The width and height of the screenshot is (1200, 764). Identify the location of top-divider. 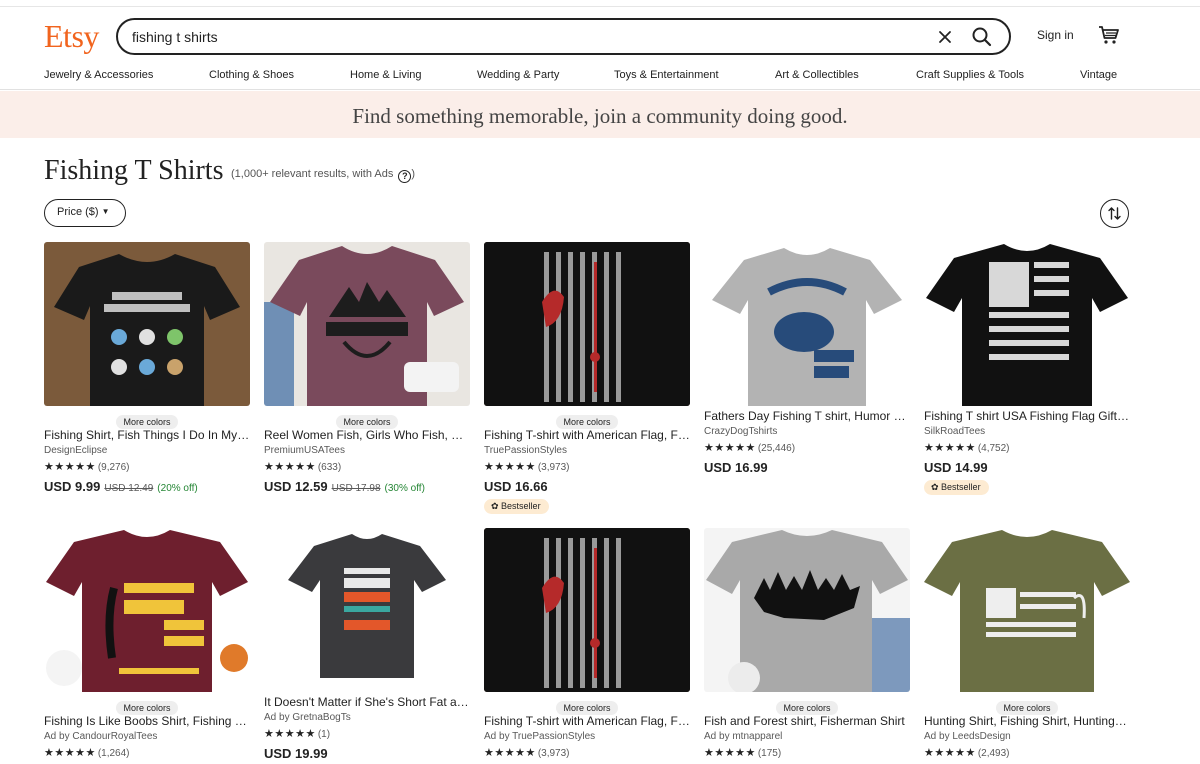
(600, 6).